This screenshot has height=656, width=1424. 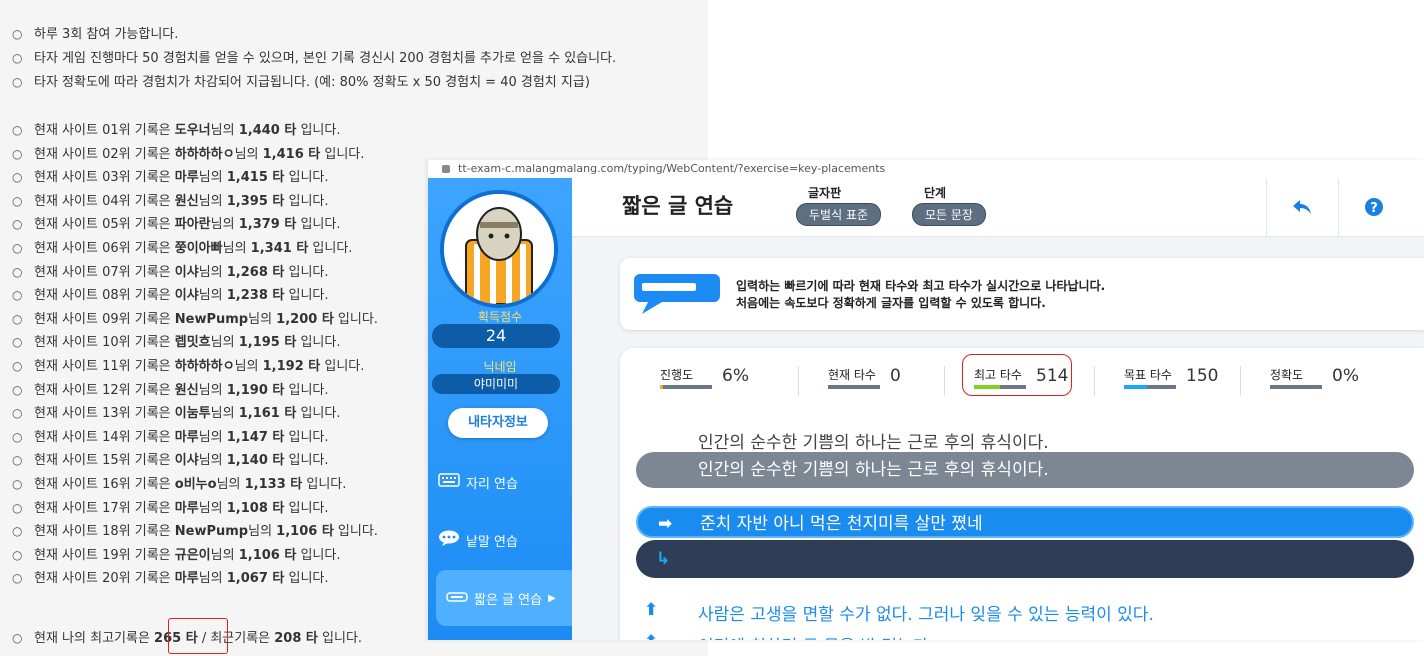 What do you see at coordinates (1202, 376) in the screenshot?
I see `stat-value: 150` at bounding box center [1202, 376].